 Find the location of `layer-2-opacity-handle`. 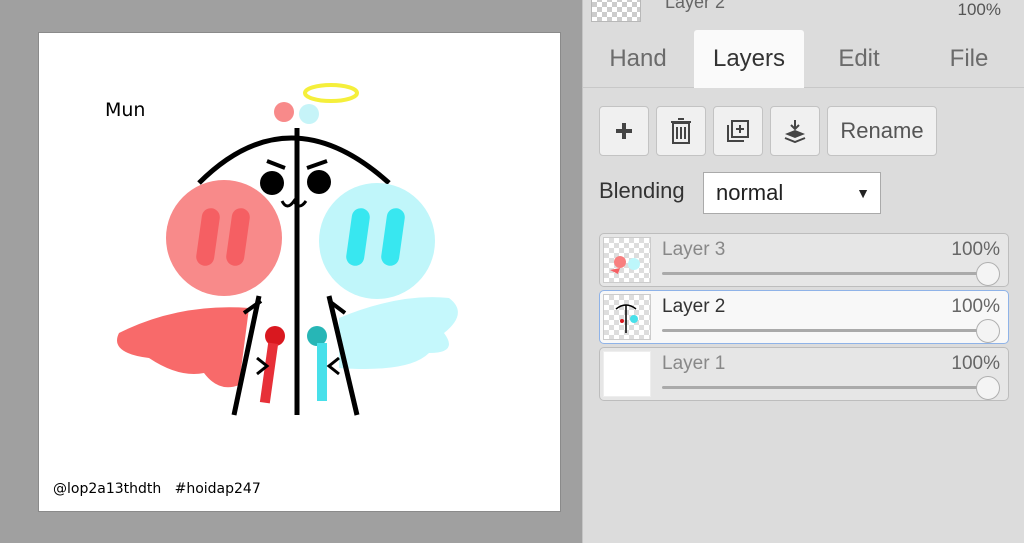

layer-2-opacity-handle is located at coordinates (988, 331).